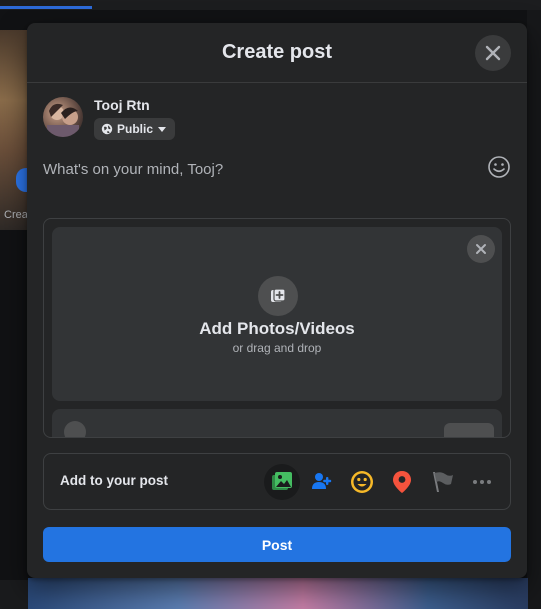  Describe the element at coordinates (16, 215) in the screenshot. I see `background-create-label: Crea` at that location.